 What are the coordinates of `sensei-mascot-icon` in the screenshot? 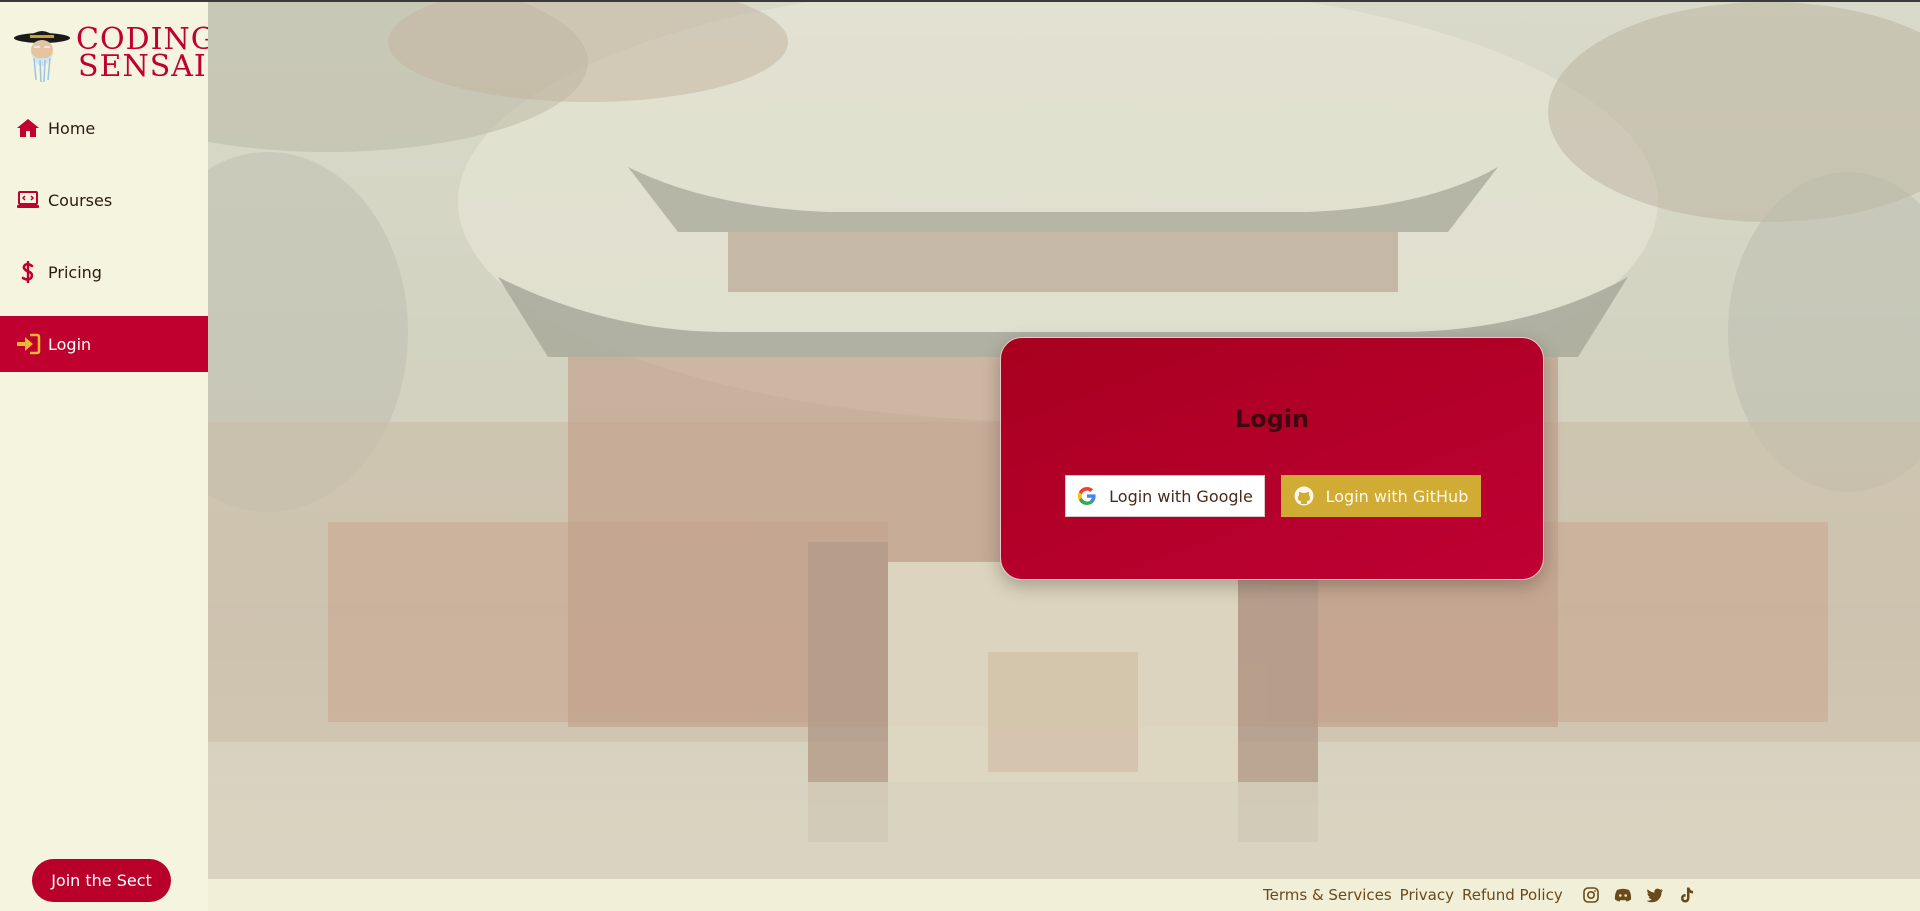 It's located at (42, 57).